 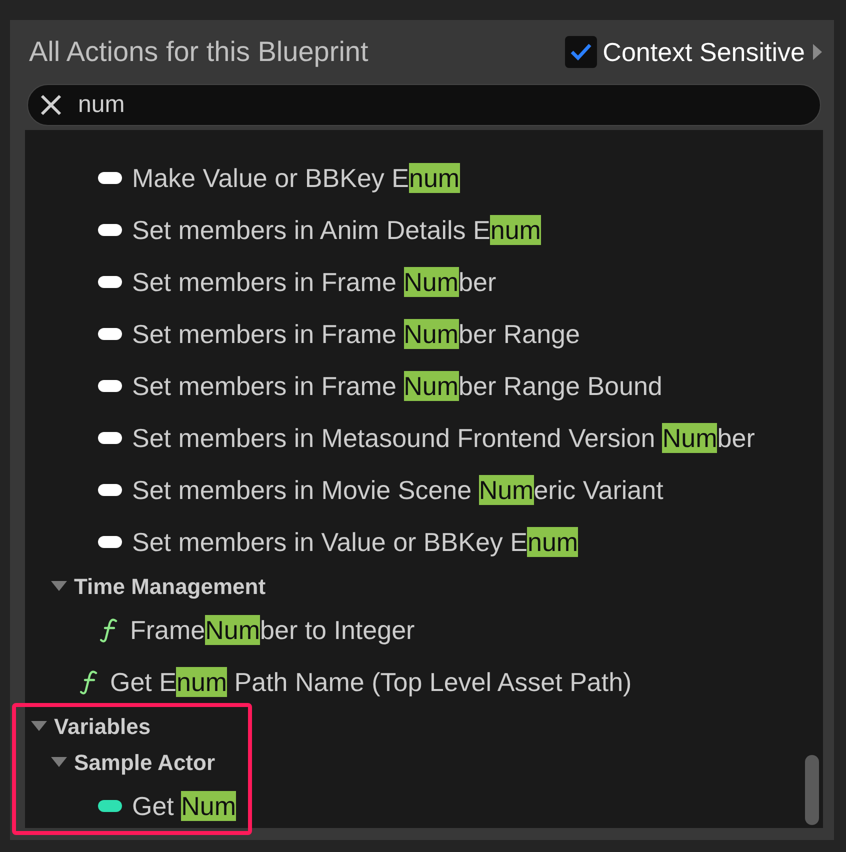 What do you see at coordinates (424, 806) in the screenshot?
I see `action-row: Get Num` at bounding box center [424, 806].